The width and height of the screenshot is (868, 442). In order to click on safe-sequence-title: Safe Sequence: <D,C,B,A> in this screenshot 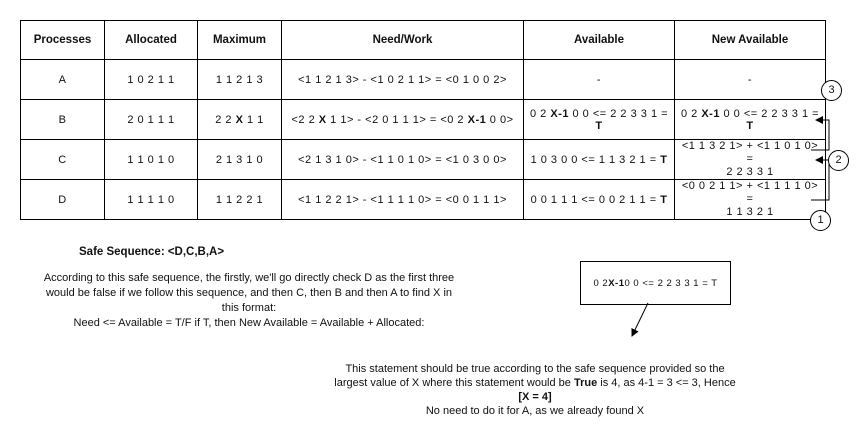, I will do `click(152, 252)`.